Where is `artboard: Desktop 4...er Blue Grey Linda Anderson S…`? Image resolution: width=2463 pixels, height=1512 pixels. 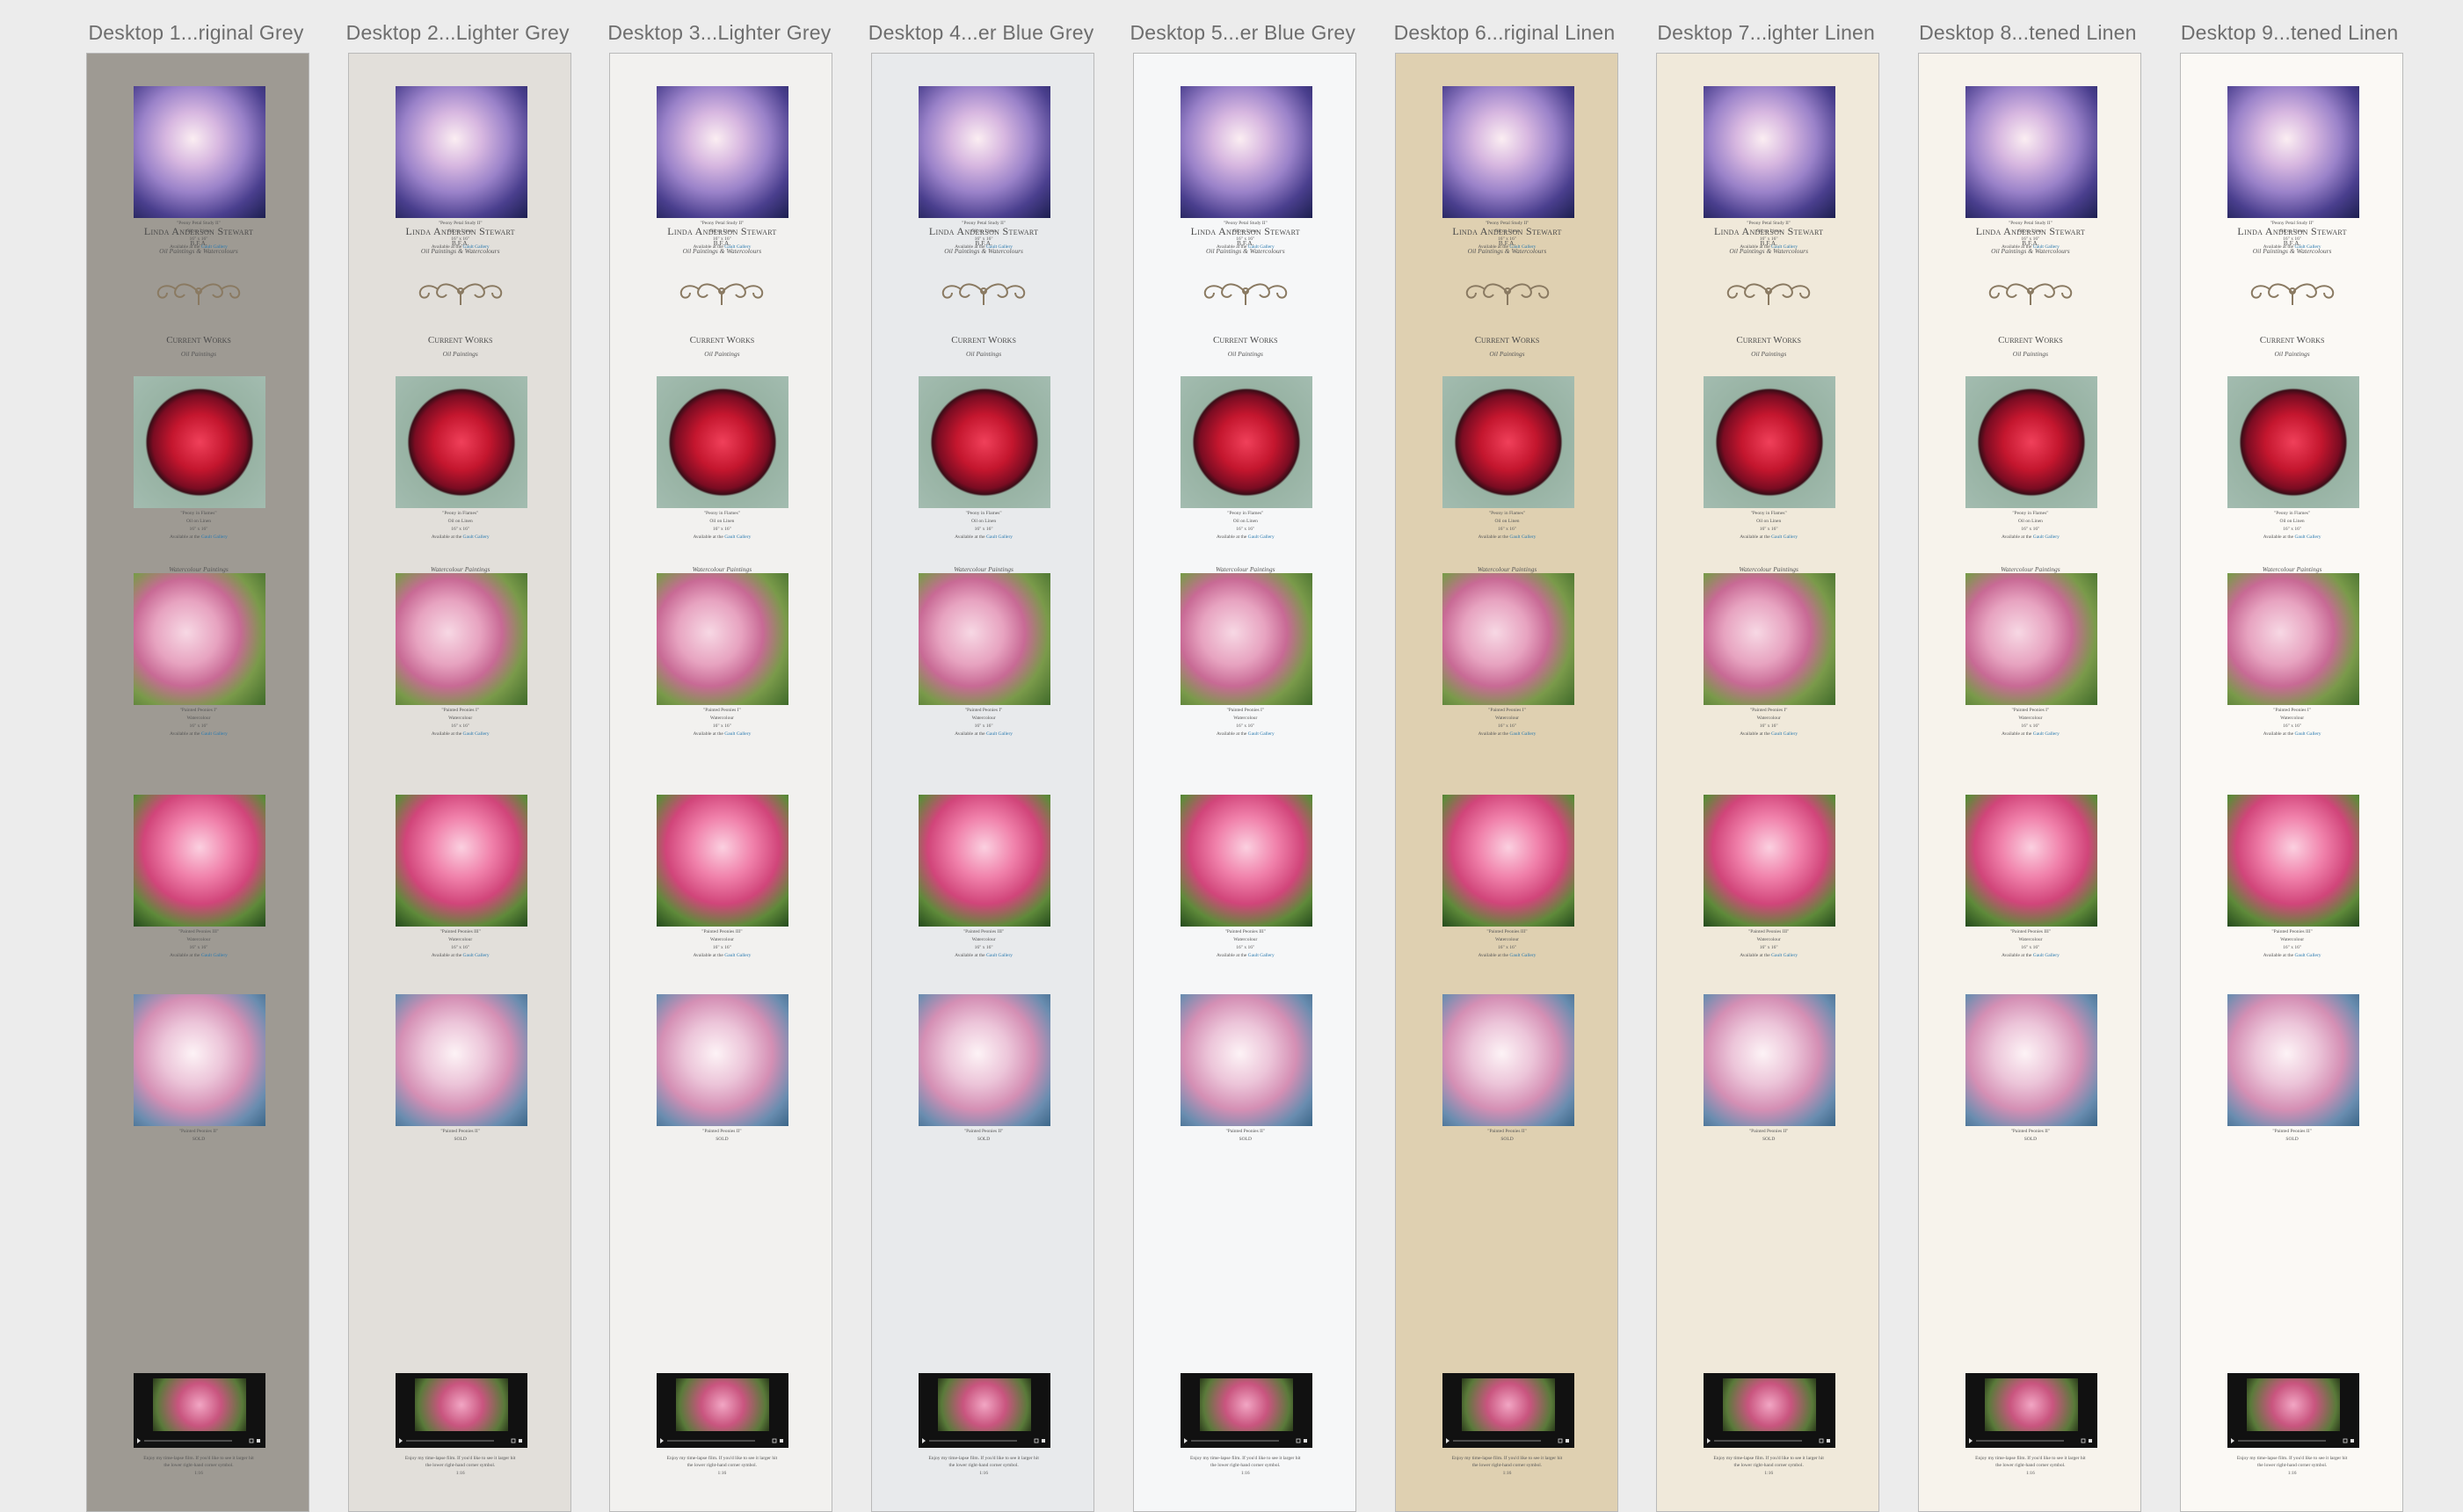 artboard: Desktop 4...er Blue Grey Linda Anderson S… is located at coordinates (981, 756).